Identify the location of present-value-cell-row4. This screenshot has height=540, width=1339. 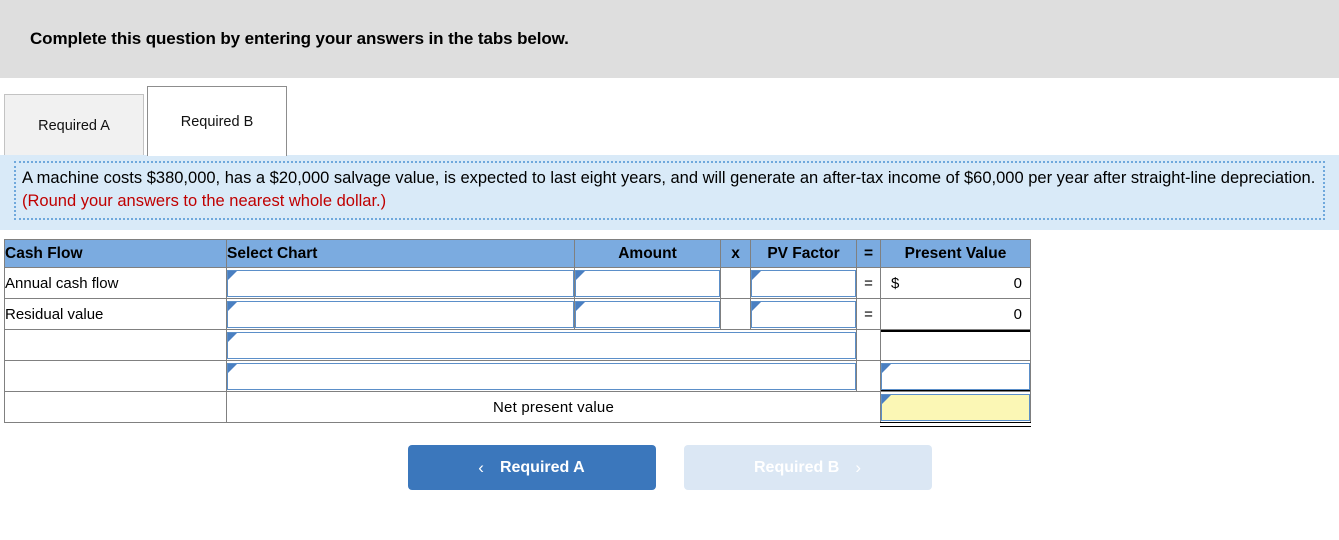
(955, 376).